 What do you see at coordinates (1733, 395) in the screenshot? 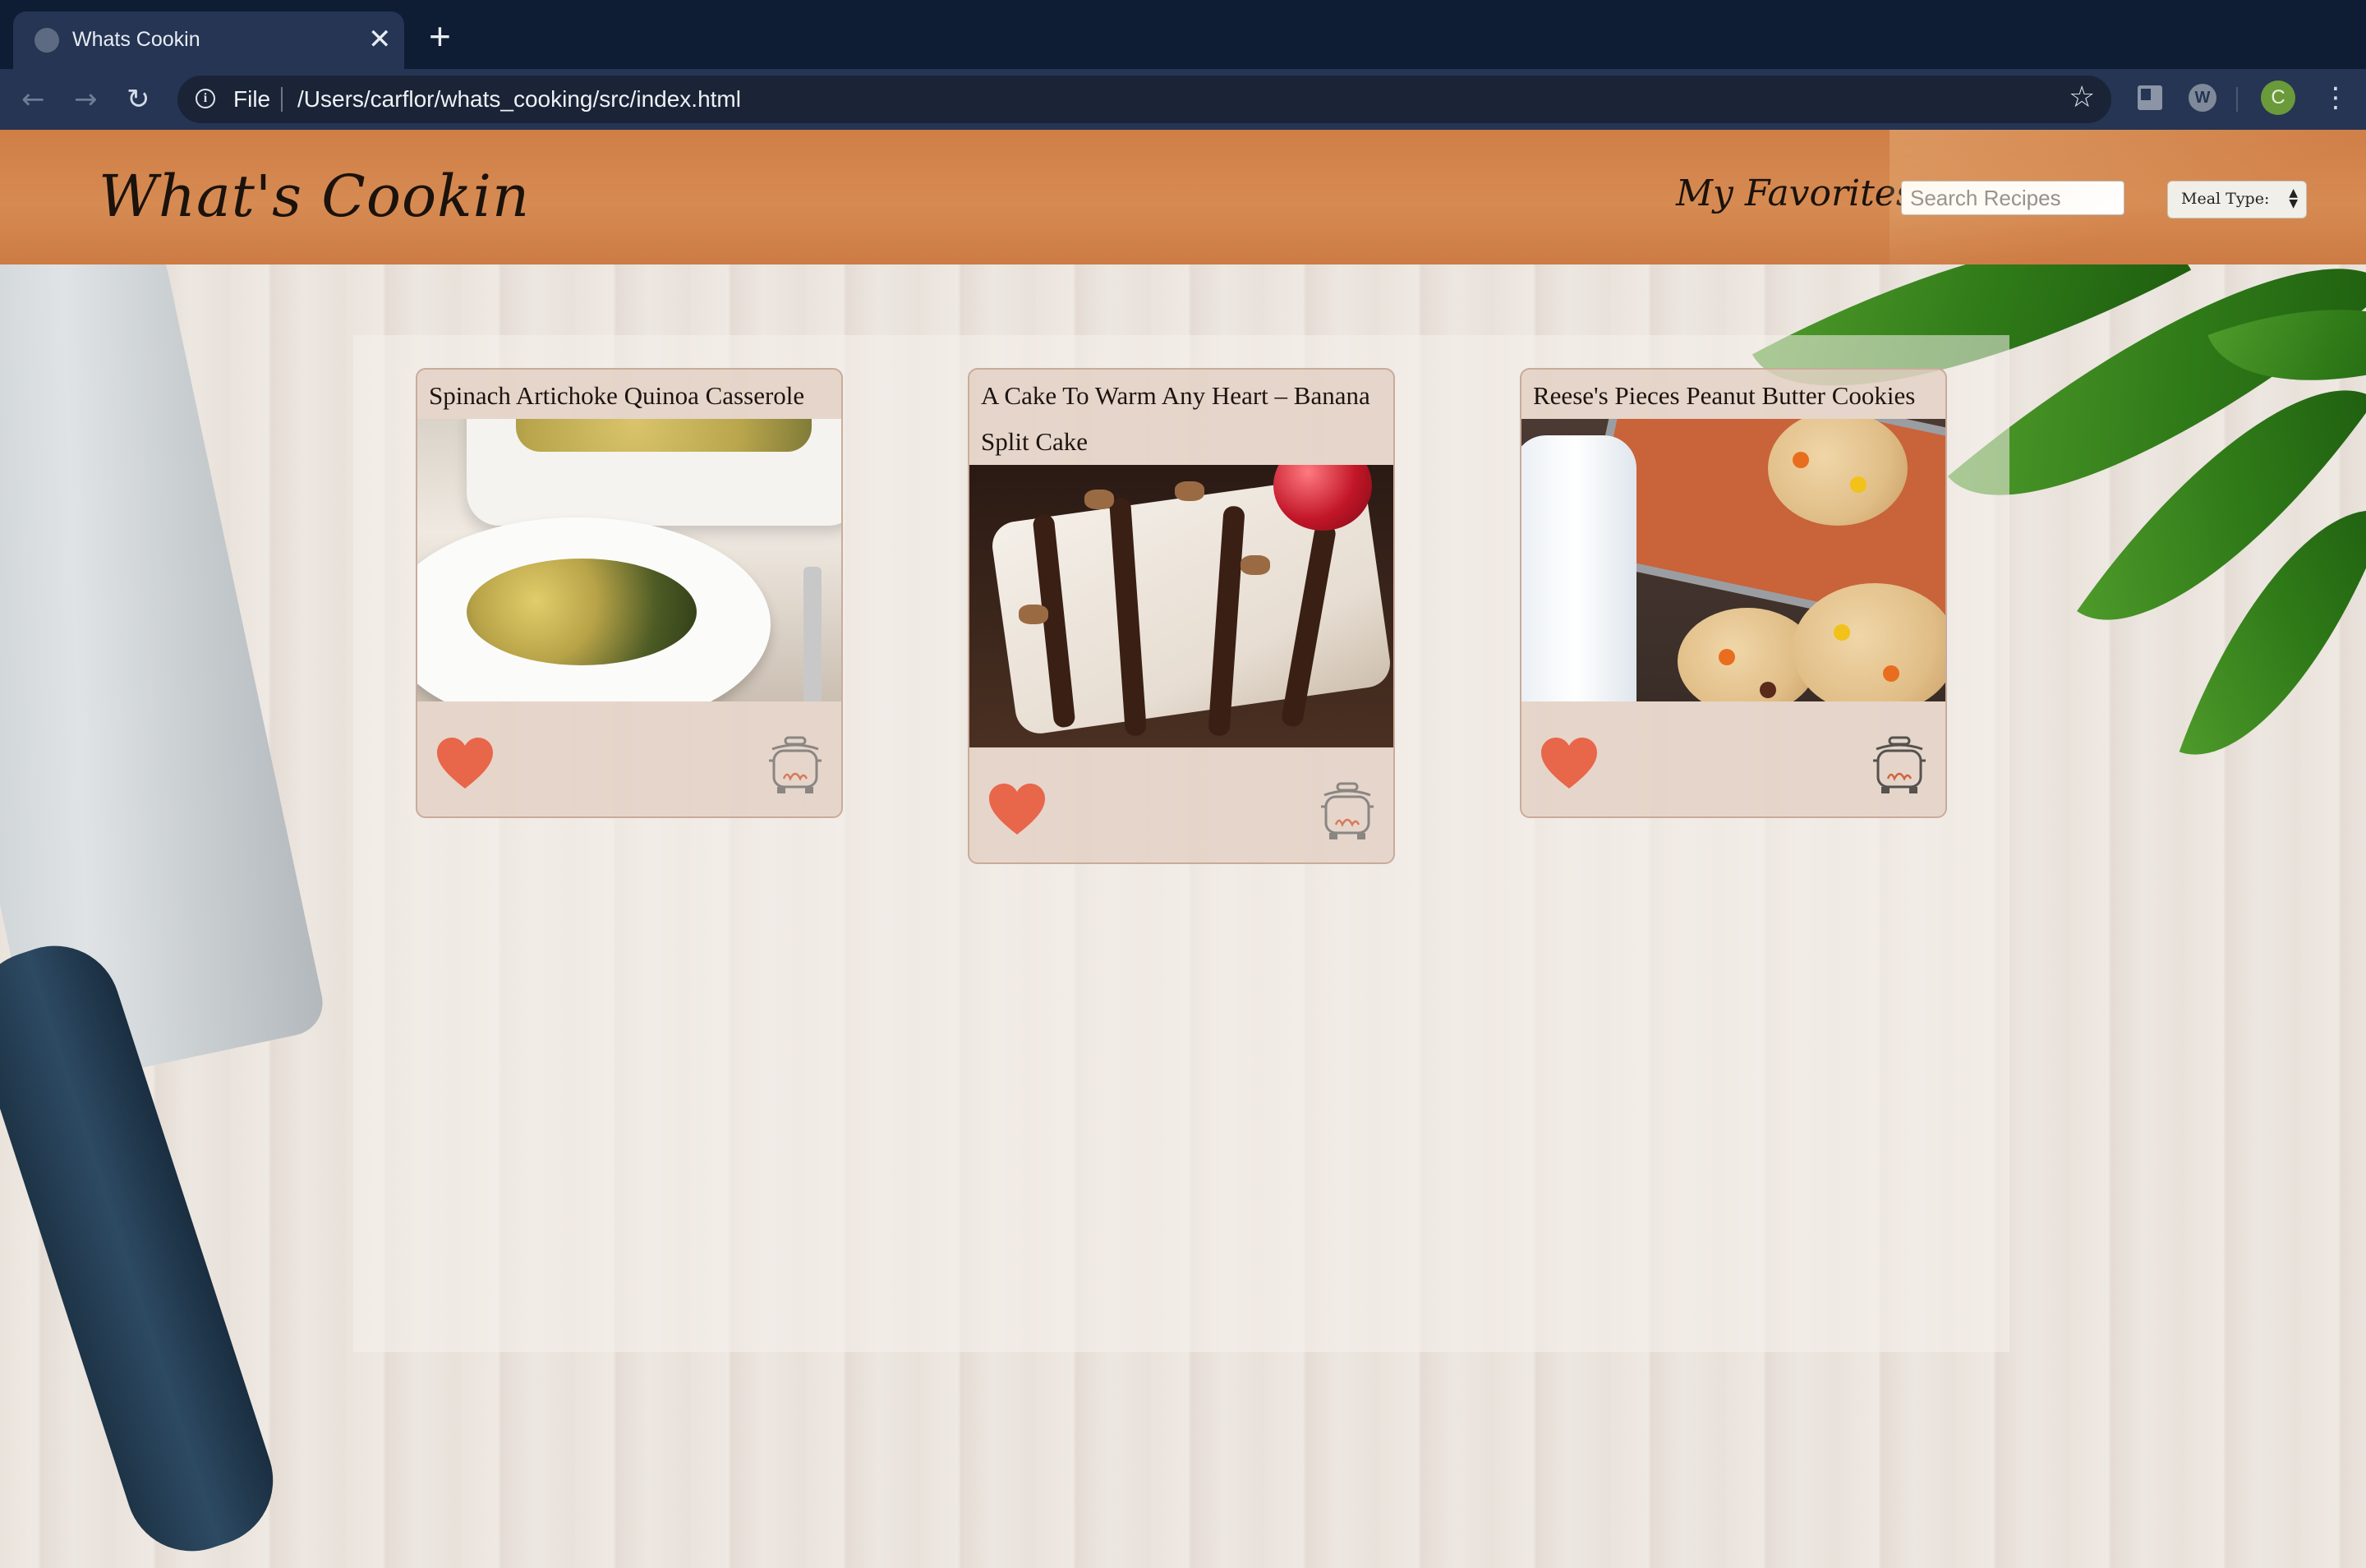
I see `recipe-title: Reese's Pieces Peanut Butter Cookies` at bounding box center [1733, 395].